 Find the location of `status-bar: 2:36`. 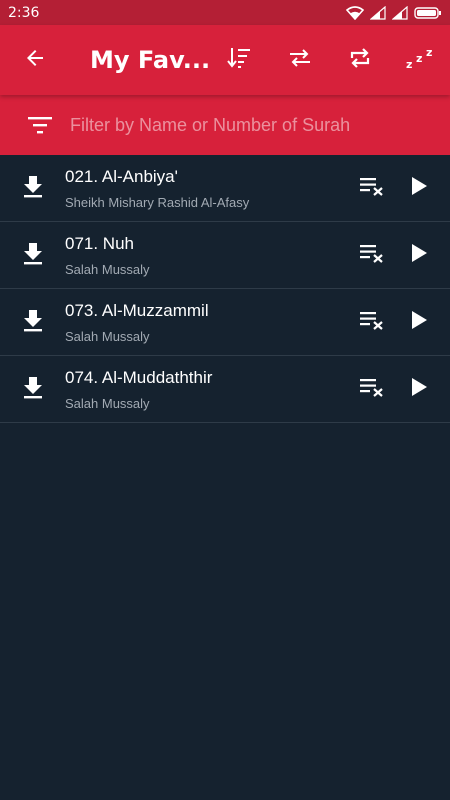

status-bar: 2:36 is located at coordinates (225, 12).